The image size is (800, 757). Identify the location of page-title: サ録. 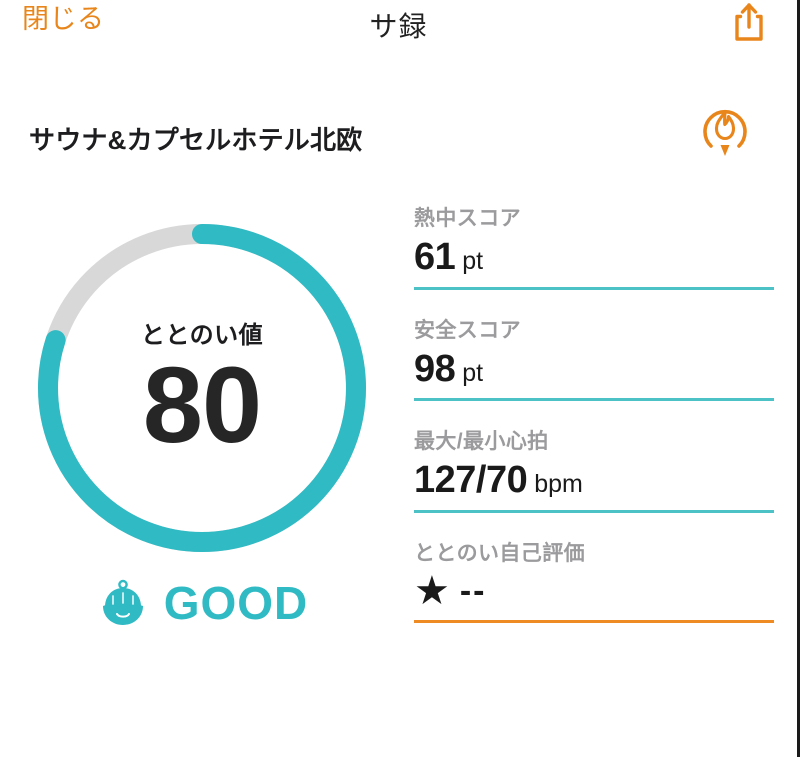
(398, 26).